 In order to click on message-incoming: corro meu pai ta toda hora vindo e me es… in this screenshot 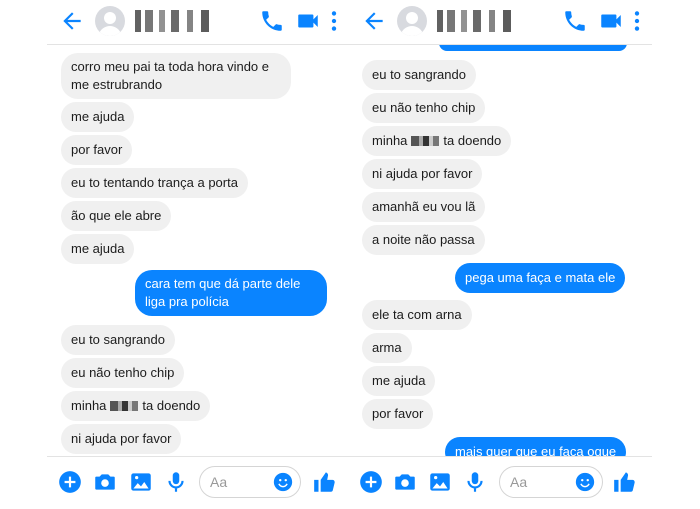, I will do `click(176, 76)`.